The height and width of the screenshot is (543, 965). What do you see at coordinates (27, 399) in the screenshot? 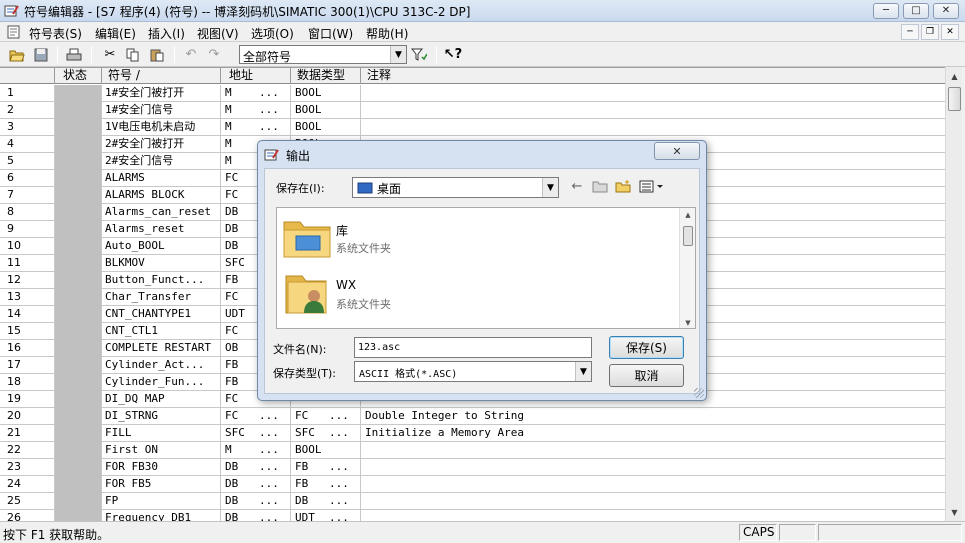
I see `row-number: 19` at bounding box center [27, 399].